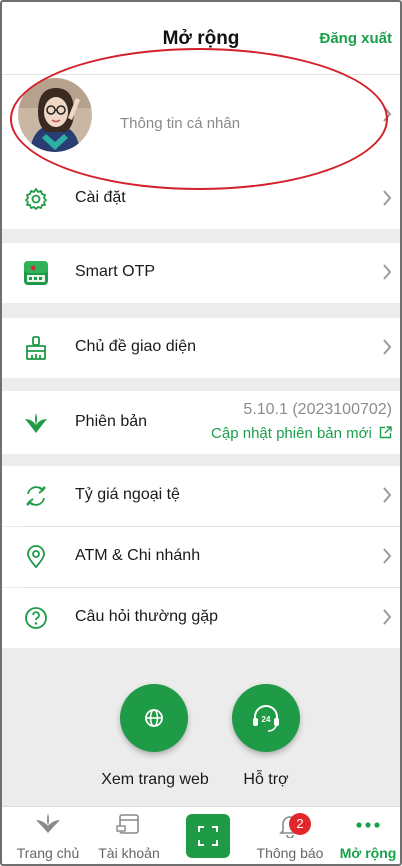 This screenshot has width=402, height=866. I want to click on update-version-link: Cập nhật phiên bản mới, so click(301, 433).